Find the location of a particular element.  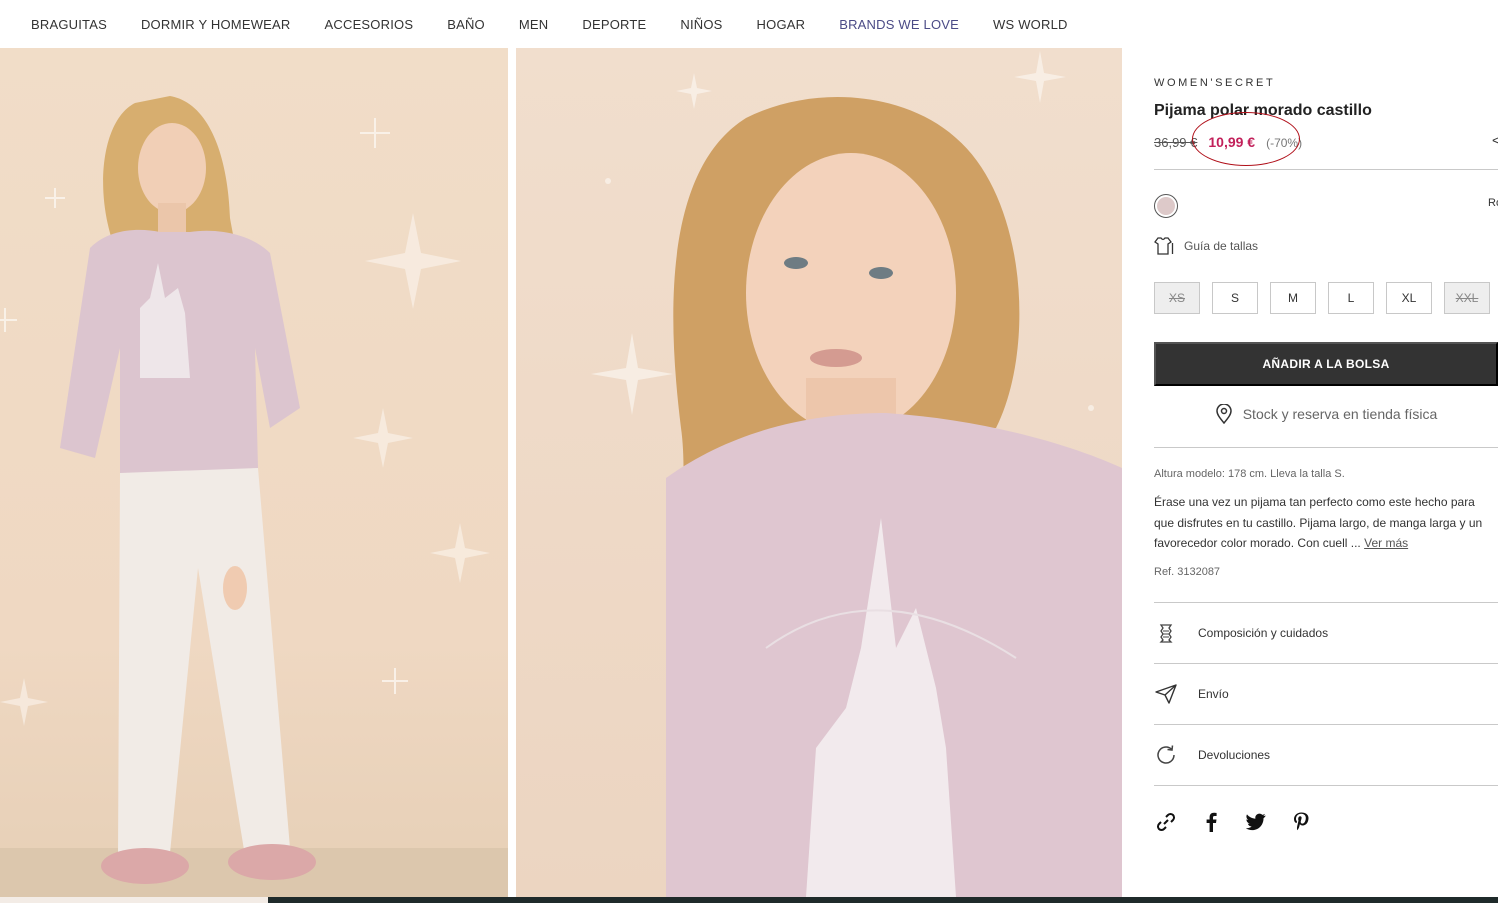

nav-item-deporte: DEPORTE is located at coordinates (614, 24).